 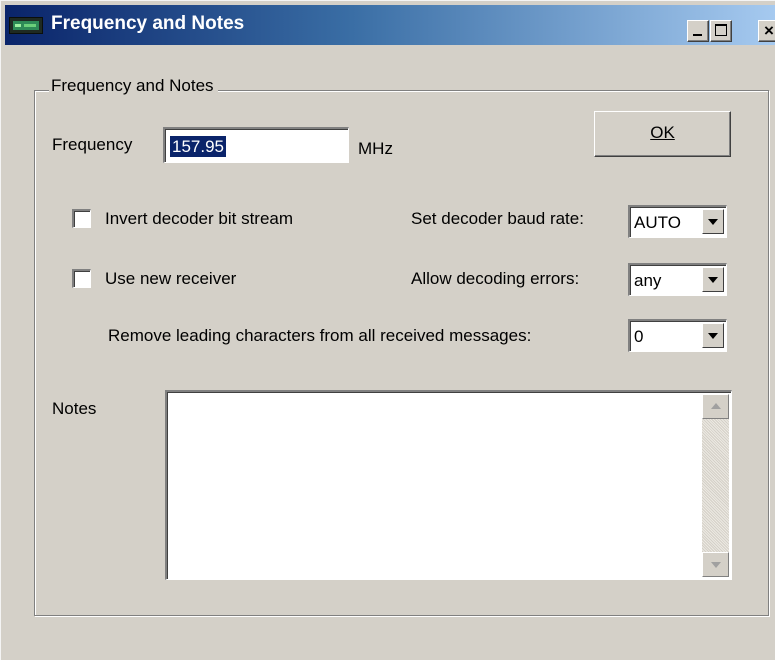 I want to click on use-new-receiver-checkbox, so click(x=81, y=278).